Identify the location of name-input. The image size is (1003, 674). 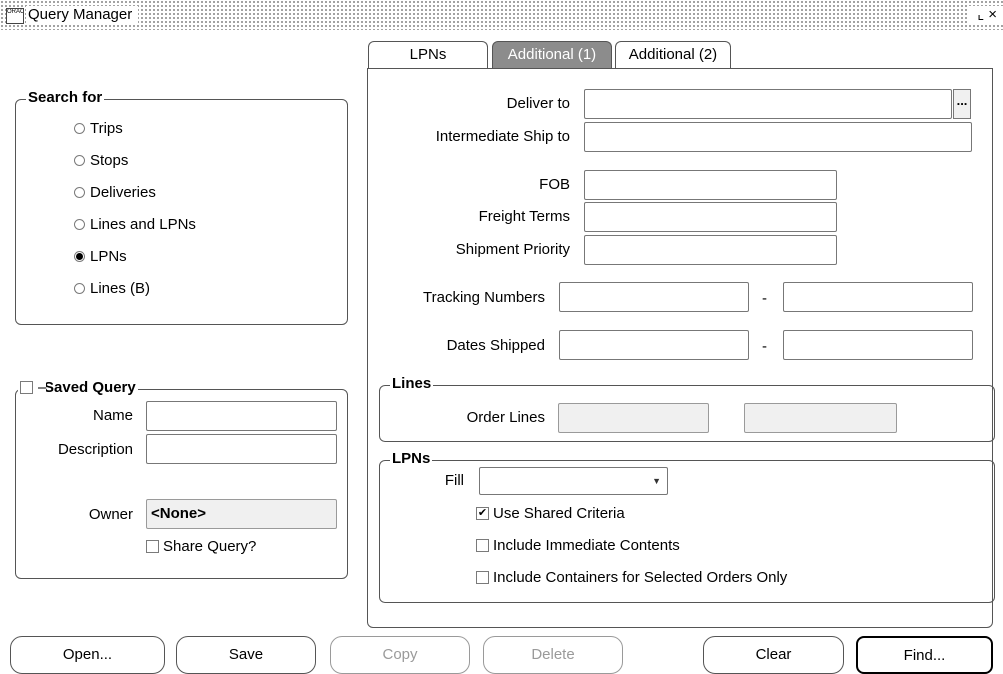
(241, 416).